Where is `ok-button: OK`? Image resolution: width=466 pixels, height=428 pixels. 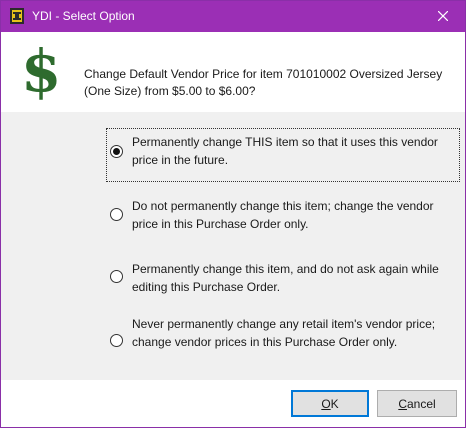 ok-button: OK is located at coordinates (330, 403).